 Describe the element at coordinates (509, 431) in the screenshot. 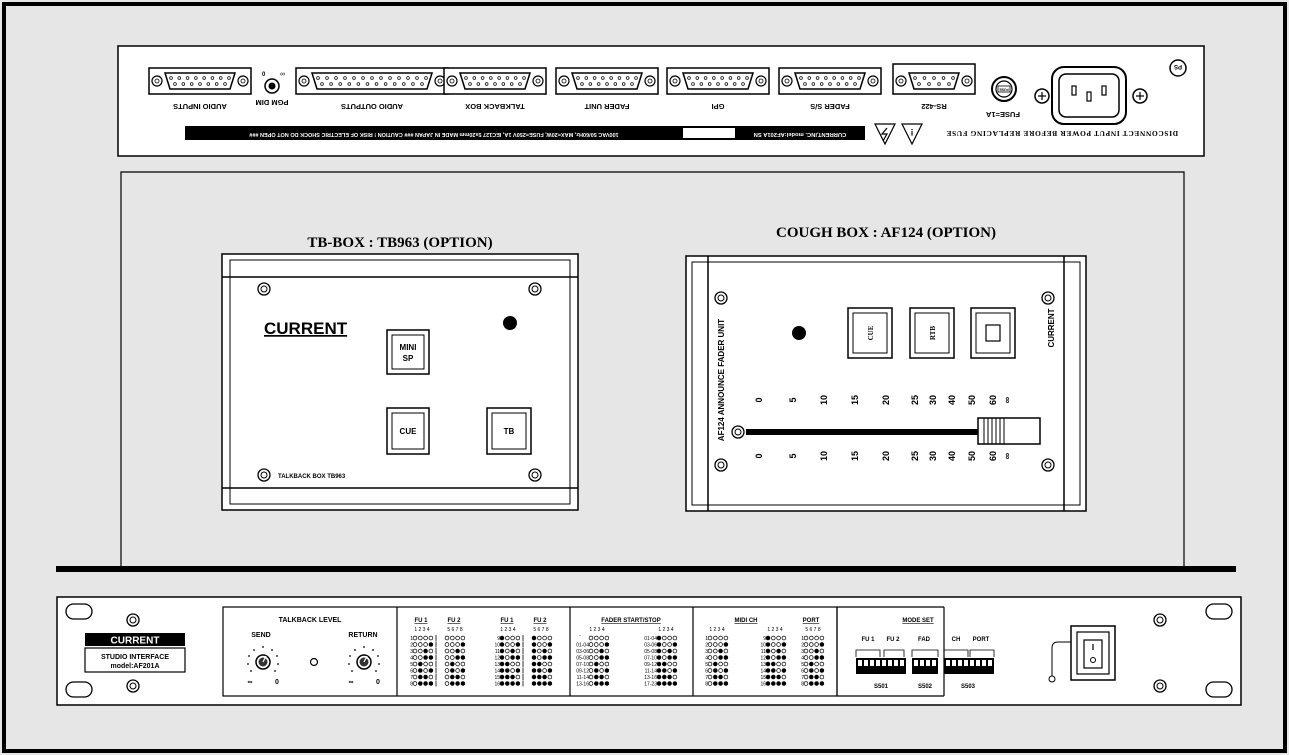

I see `tb-button: TB` at that location.